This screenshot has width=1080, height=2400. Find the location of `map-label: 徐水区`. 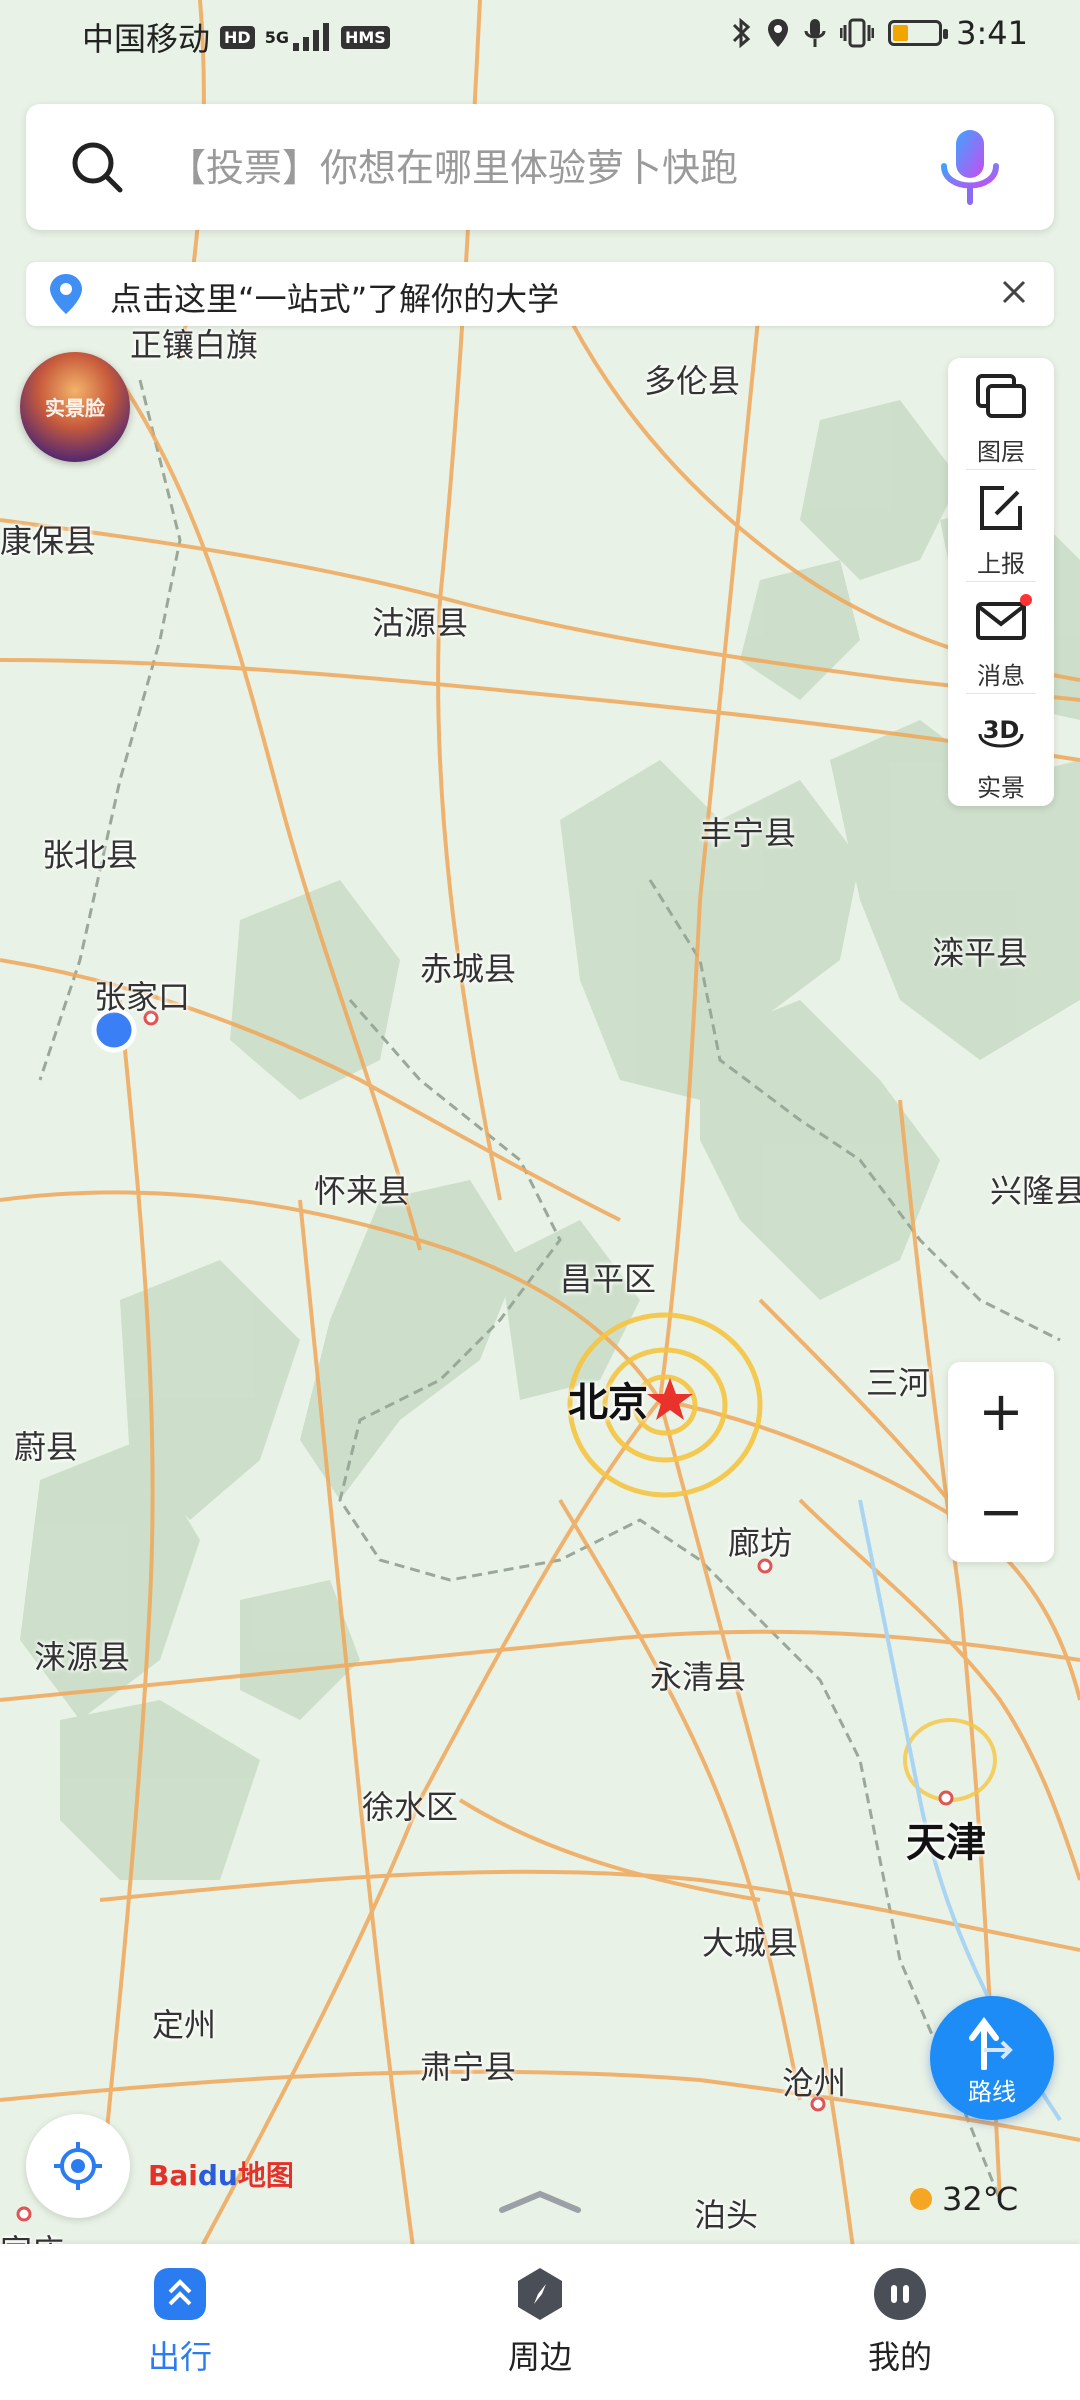

map-label: 徐水区 is located at coordinates (410, 1807).